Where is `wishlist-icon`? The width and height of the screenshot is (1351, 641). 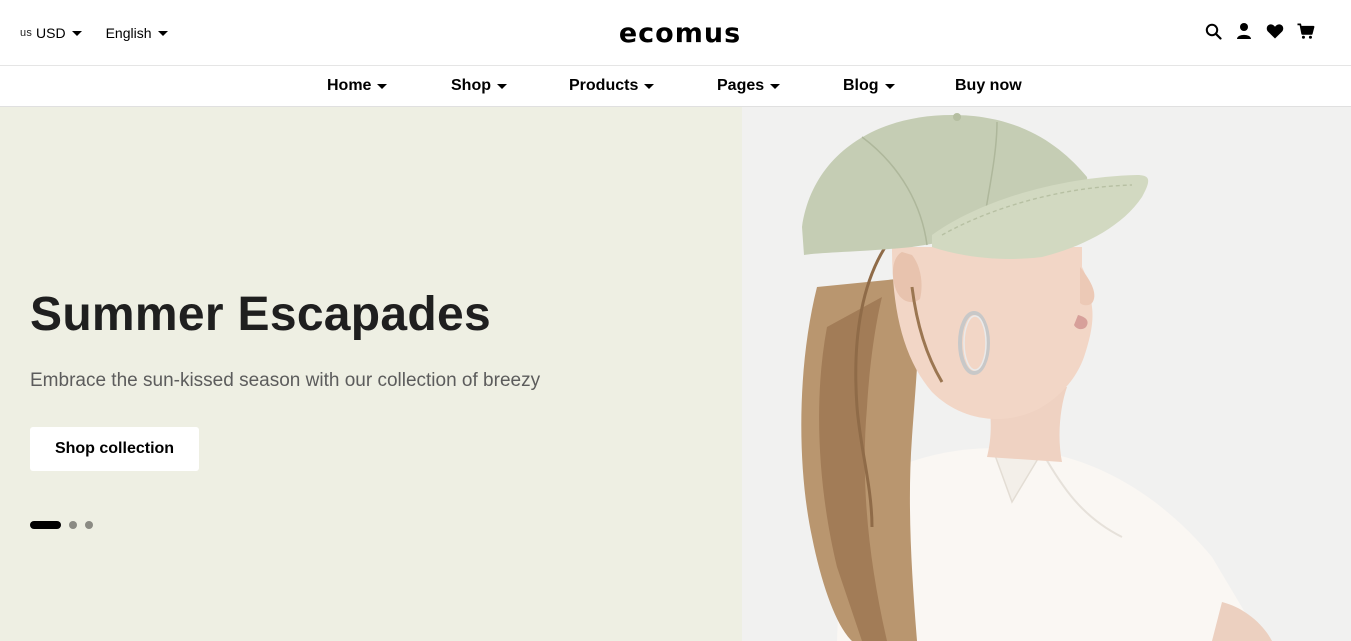
wishlist-icon is located at coordinates (1275, 31).